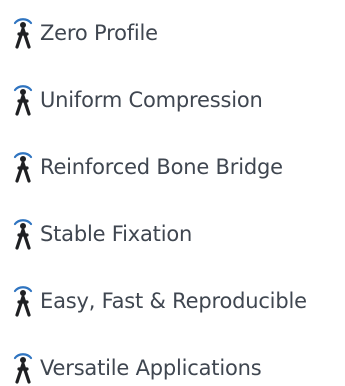 Image resolution: width=345 pixels, height=386 pixels. What do you see at coordinates (151, 367) in the screenshot?
I see `feature-label: Versatile Applications` at bounding box center [151, 367].